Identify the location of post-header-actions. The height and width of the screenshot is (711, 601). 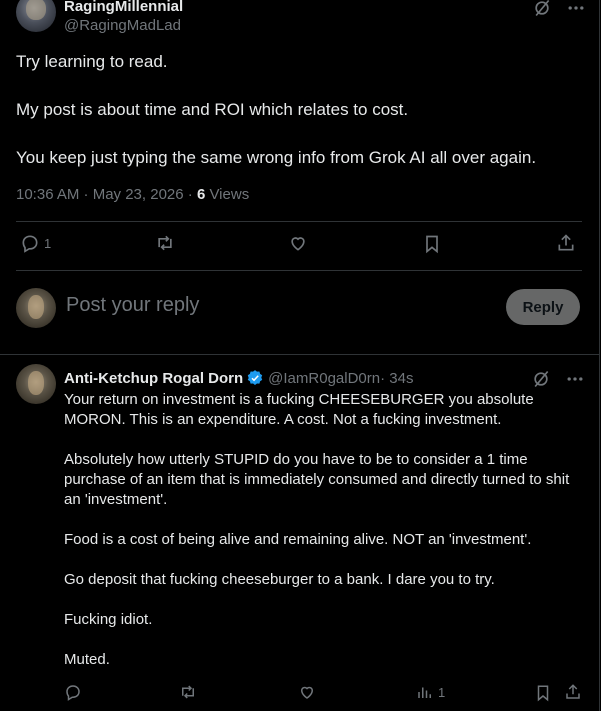
(559, 9).